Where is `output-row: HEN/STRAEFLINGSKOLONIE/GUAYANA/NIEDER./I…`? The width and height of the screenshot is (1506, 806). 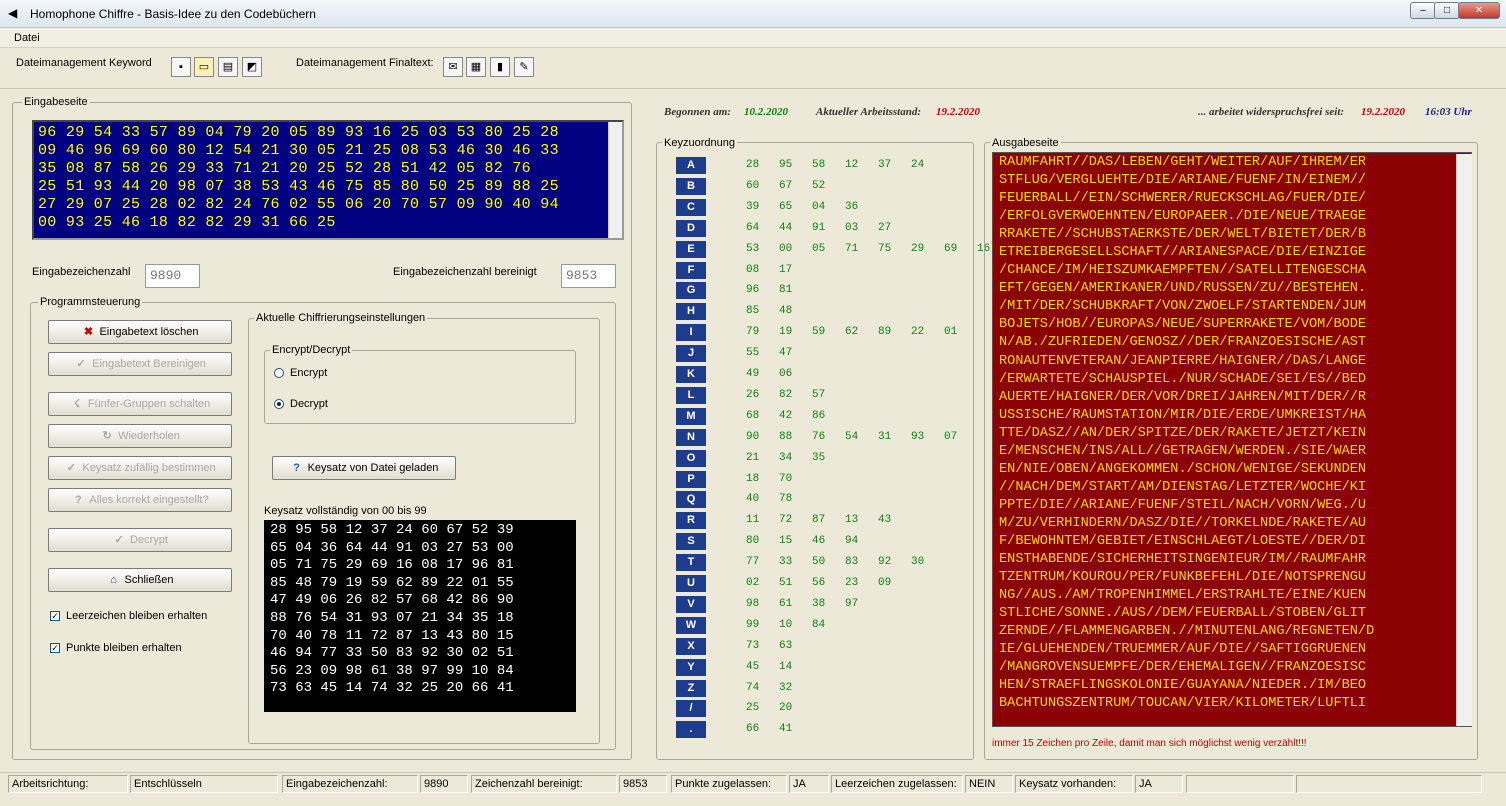 output-row: HEN/STRAEFLINGSKOLONIE/GUAYANA/NIEDER./I… is located at coordinates (1183, 686).